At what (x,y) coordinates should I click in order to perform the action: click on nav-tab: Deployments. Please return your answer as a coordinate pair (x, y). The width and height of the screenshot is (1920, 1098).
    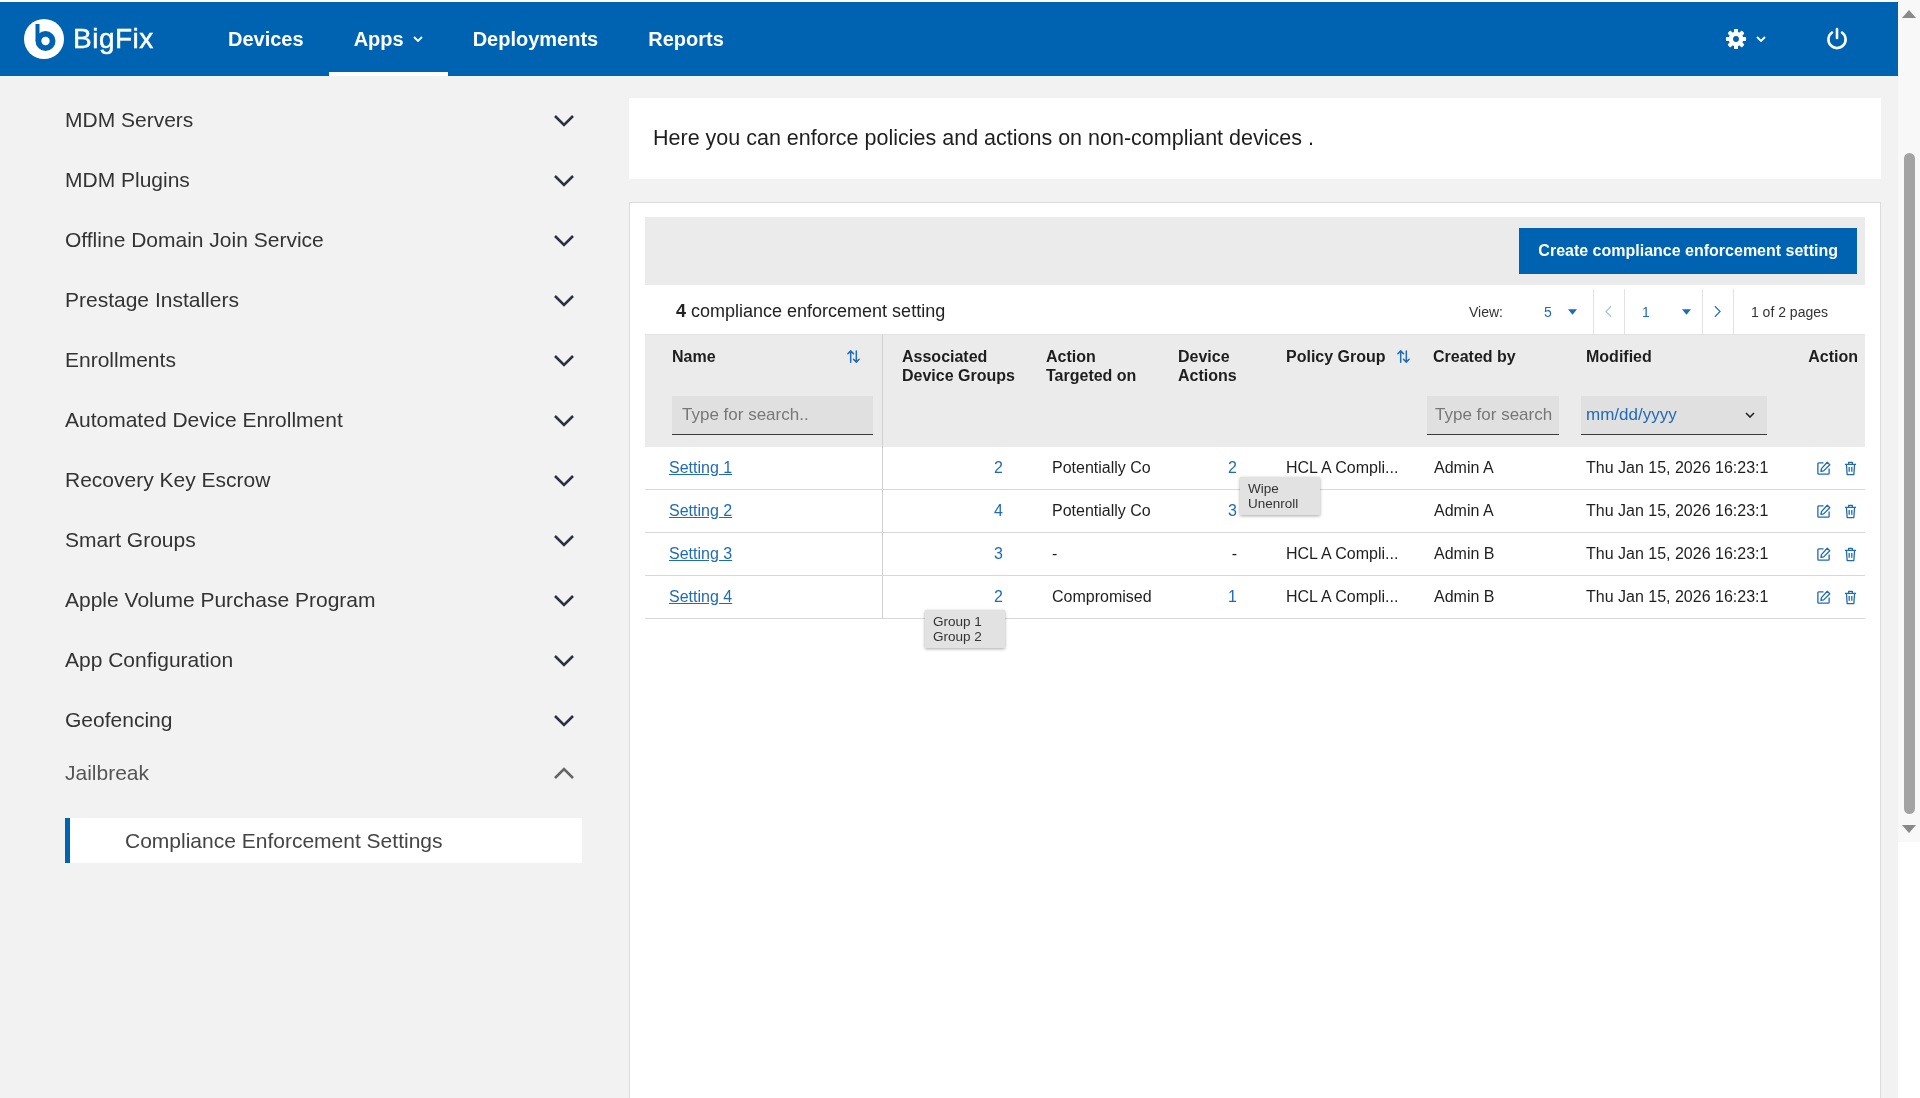
    Looking at the image, I should click on (535, 39).